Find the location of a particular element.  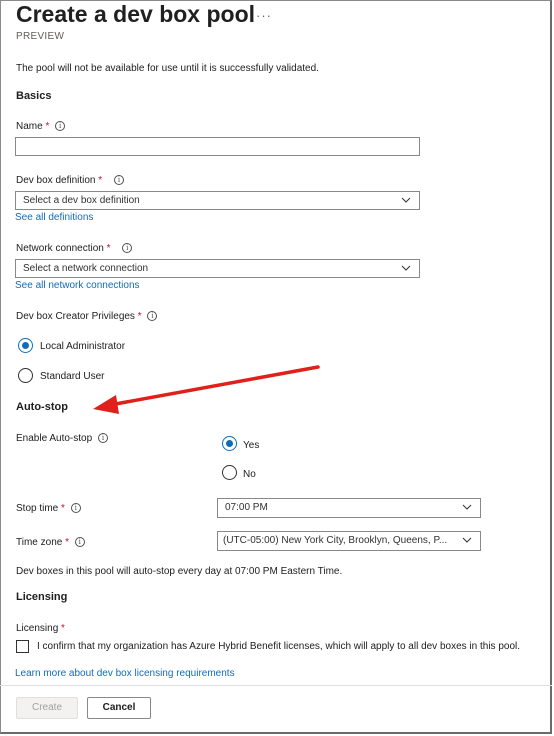

time-zone-label: Time zone * i is located at coordinates (50, 542).